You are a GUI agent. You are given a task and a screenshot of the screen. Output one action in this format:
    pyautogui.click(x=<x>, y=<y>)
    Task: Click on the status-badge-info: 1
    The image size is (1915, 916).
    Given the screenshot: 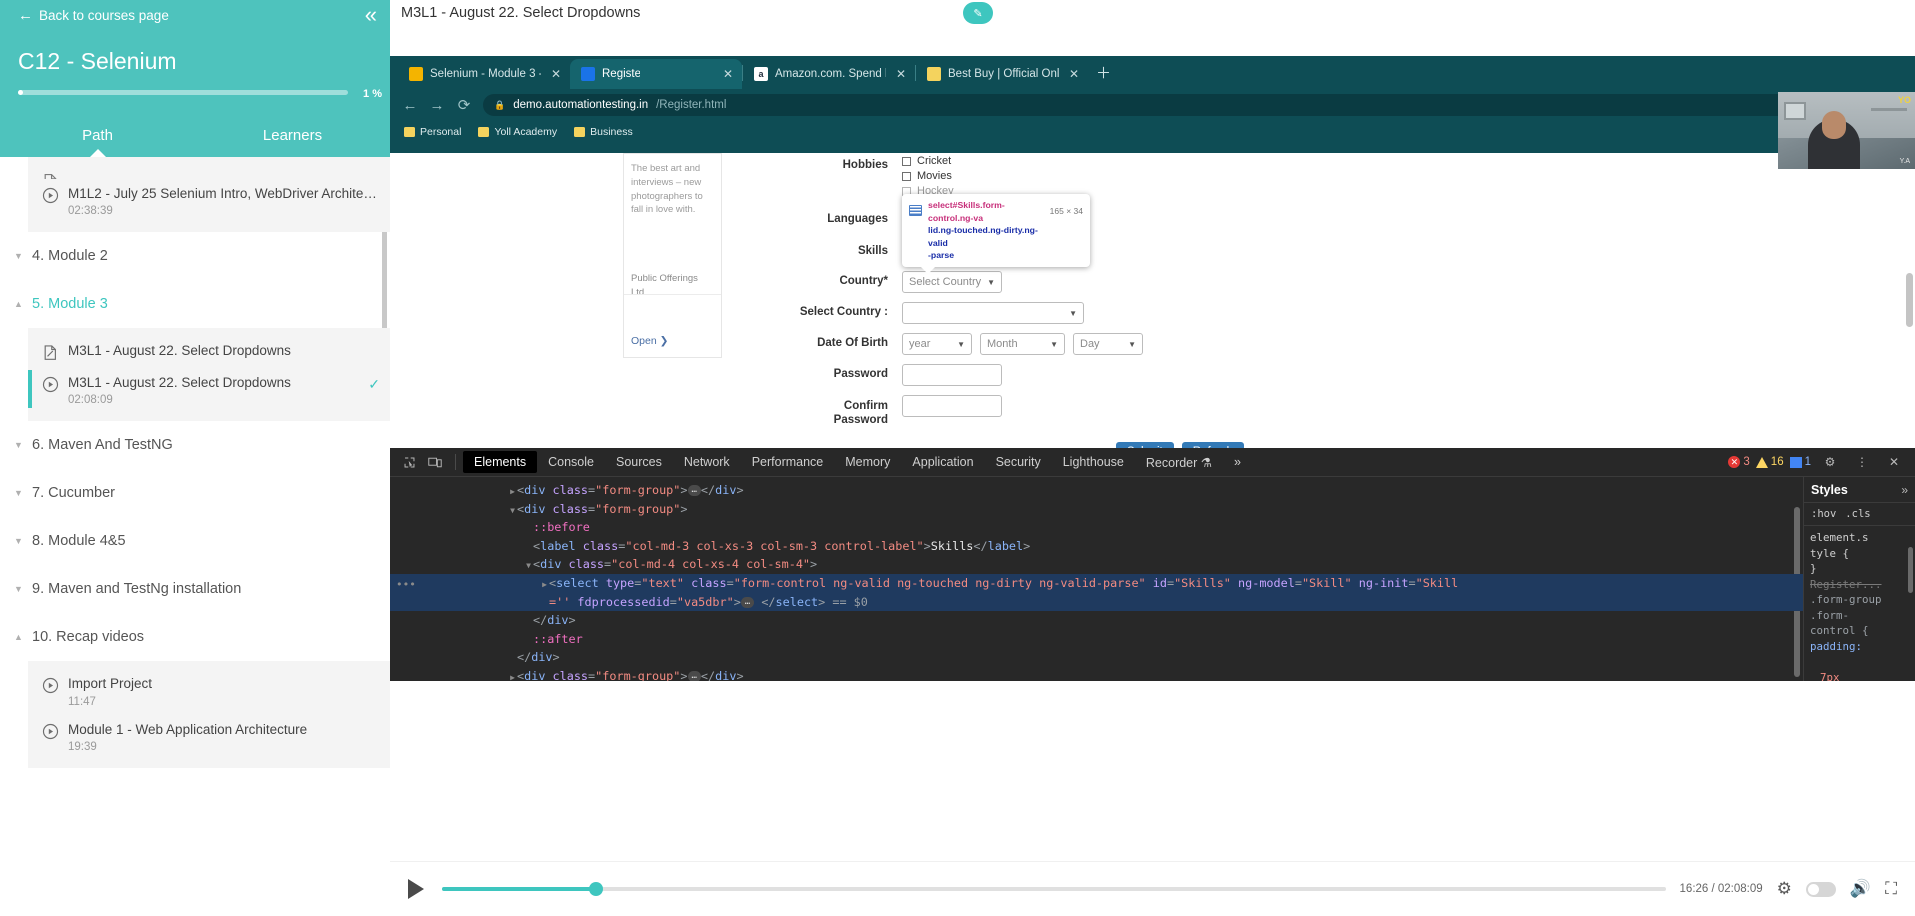 What is the action you would take?
    pyautogui.click(x=1800, y=462)
    